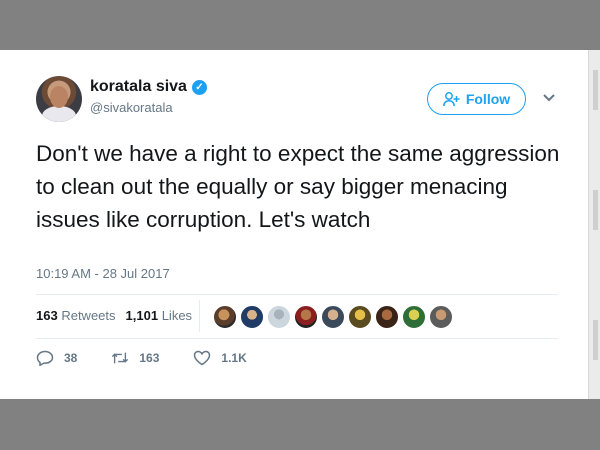  I want to click on liker-avatars, so click(333, 317).